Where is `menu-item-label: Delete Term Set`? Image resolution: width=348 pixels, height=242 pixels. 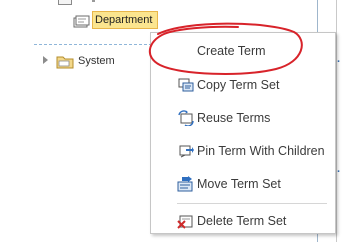 menu-item-label: Delete Term Set is located at coordinates (242, 221).